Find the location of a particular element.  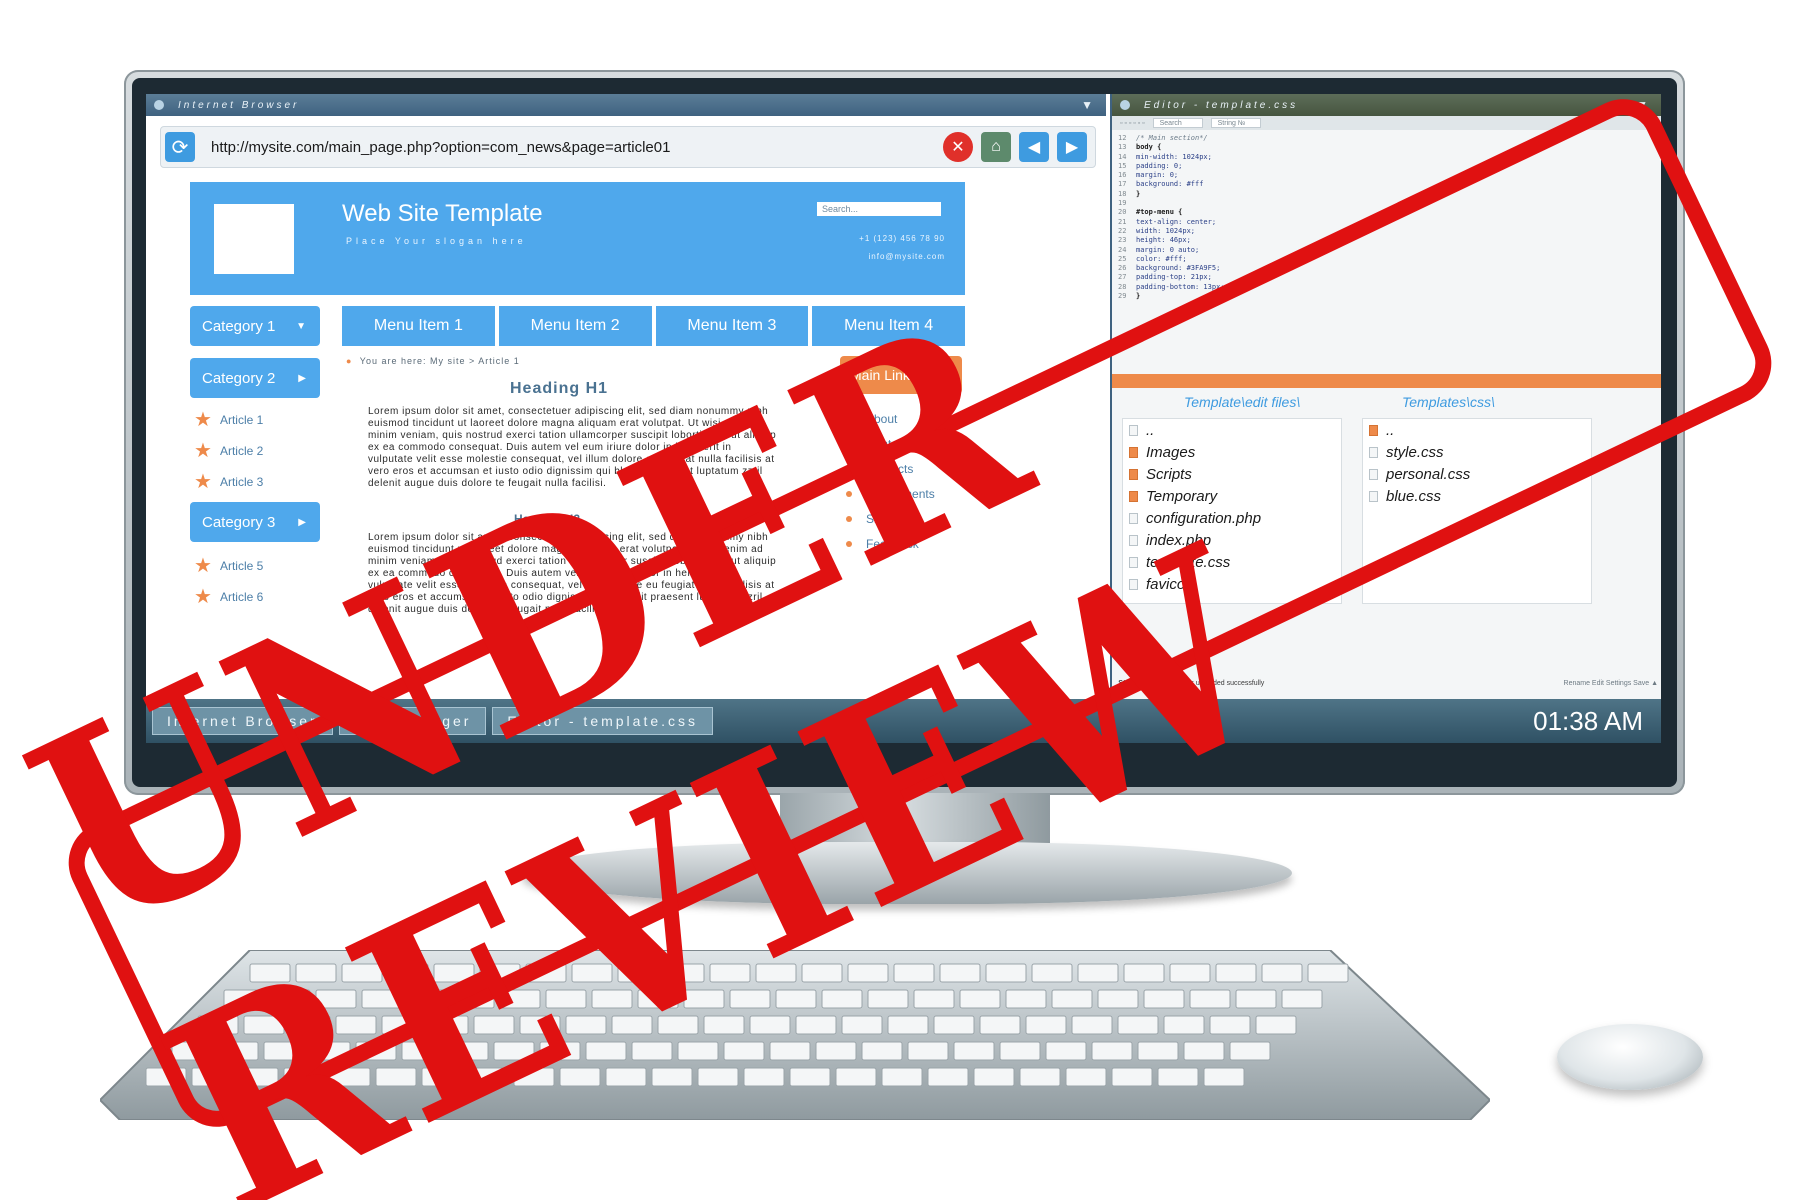

category-1-button: Category 1 ▼ is located at coordinates (255, 326).